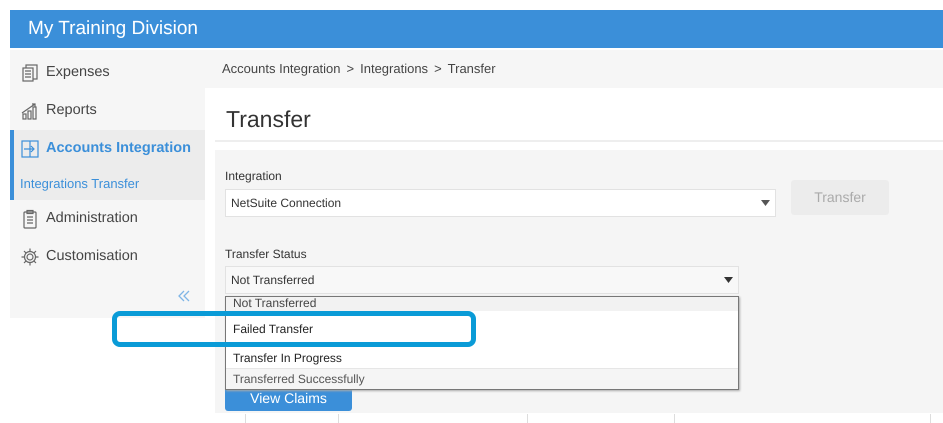 The image size is (943, 423). I want to click on page-title: Transfer, so click(268, 119).